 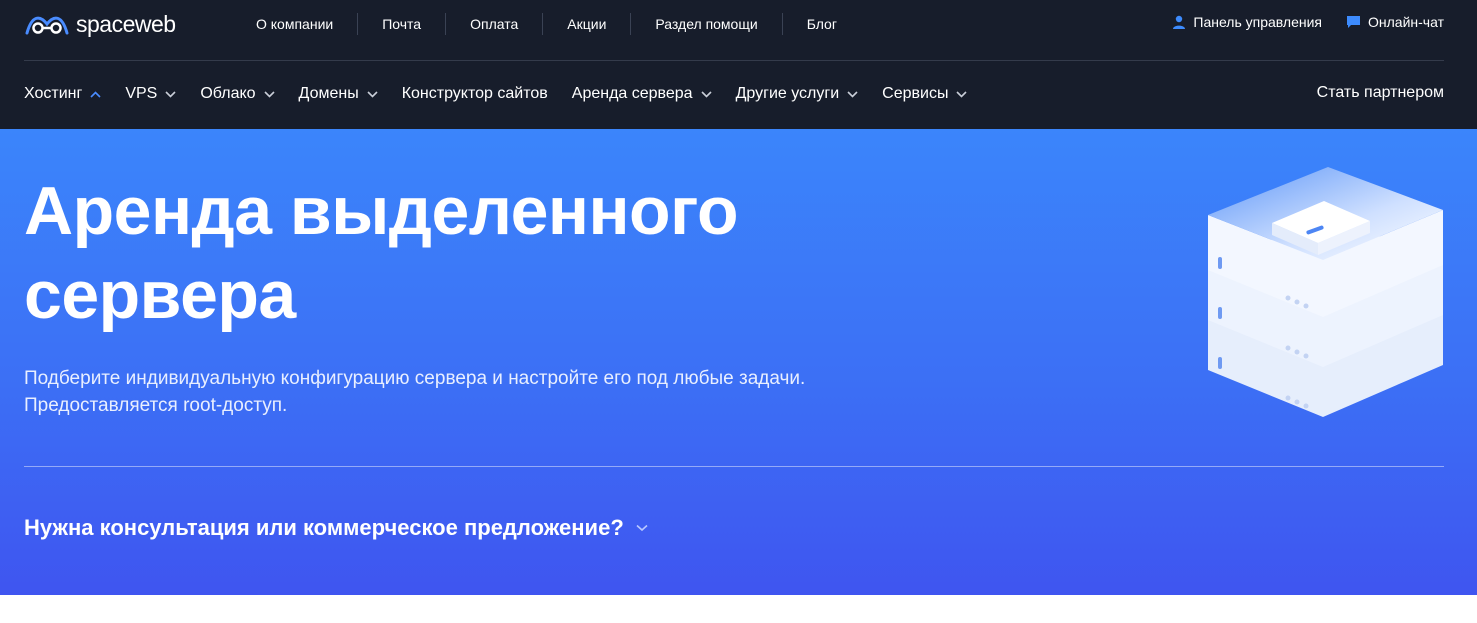 I want to click on nav-item-vps: VPS, so click(x=150, y=94).